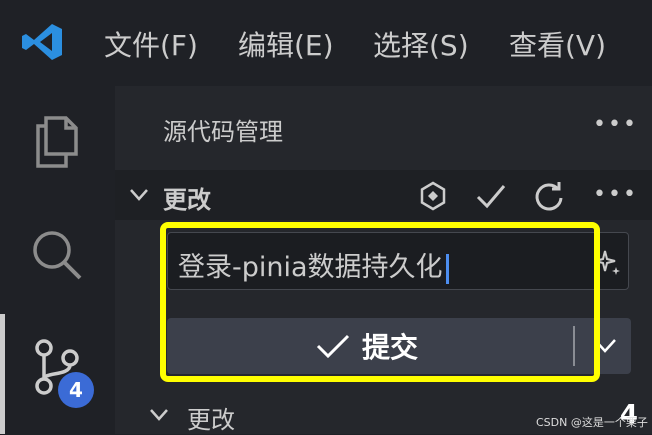 This screenshot has width=652, height=435. What do you see at coordinates (151, 44) in the screenshot?
I see `menu-file: 文件(F)` at bounding box center [151, 44].